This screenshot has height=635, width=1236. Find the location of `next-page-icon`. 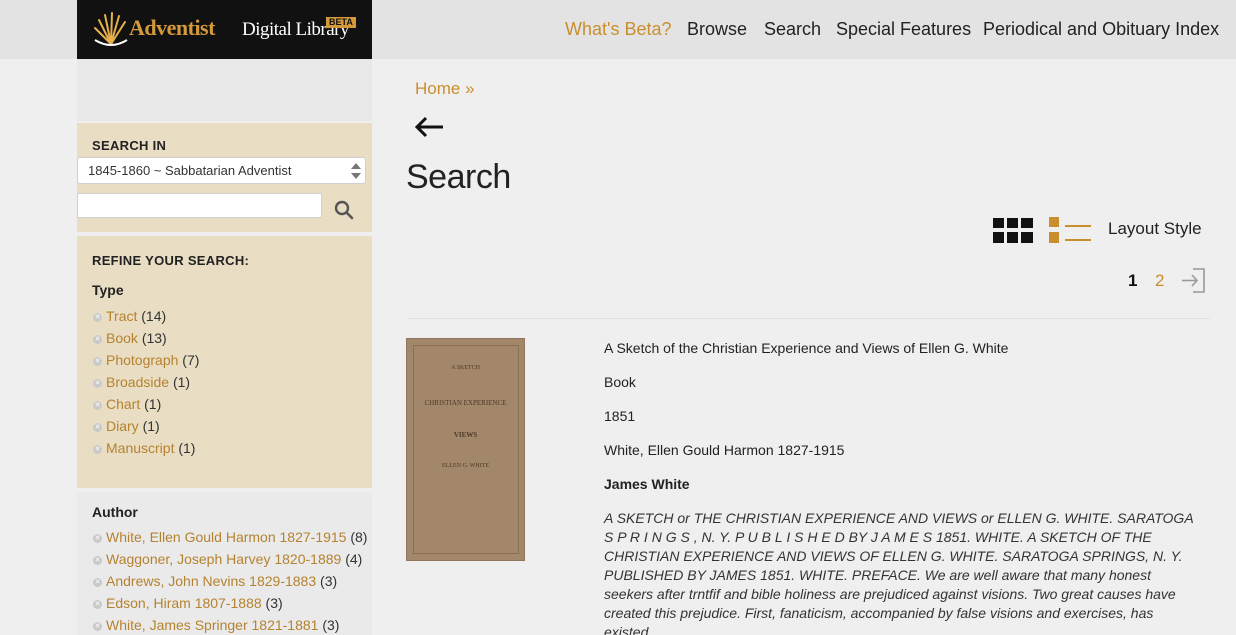

next-page-icon is located at coordinates (1193, 280).